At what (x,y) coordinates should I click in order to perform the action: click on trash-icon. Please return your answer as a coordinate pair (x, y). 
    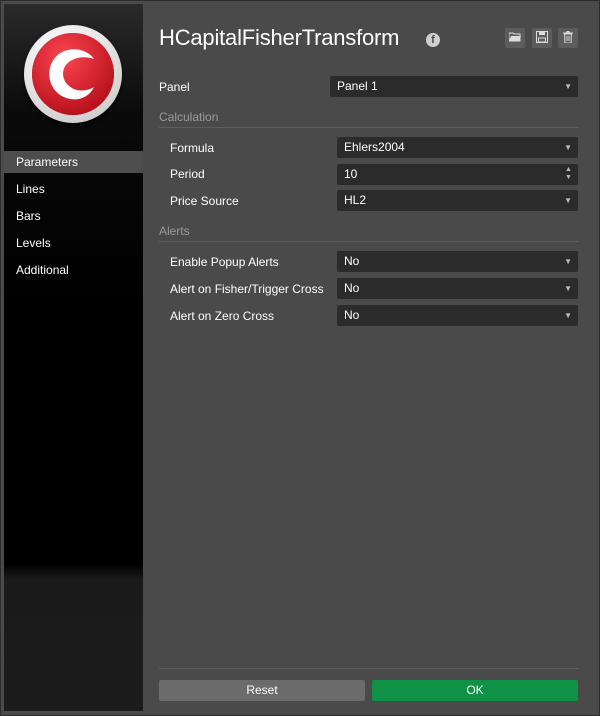
    Looking at the image, I should click on (568, 38).